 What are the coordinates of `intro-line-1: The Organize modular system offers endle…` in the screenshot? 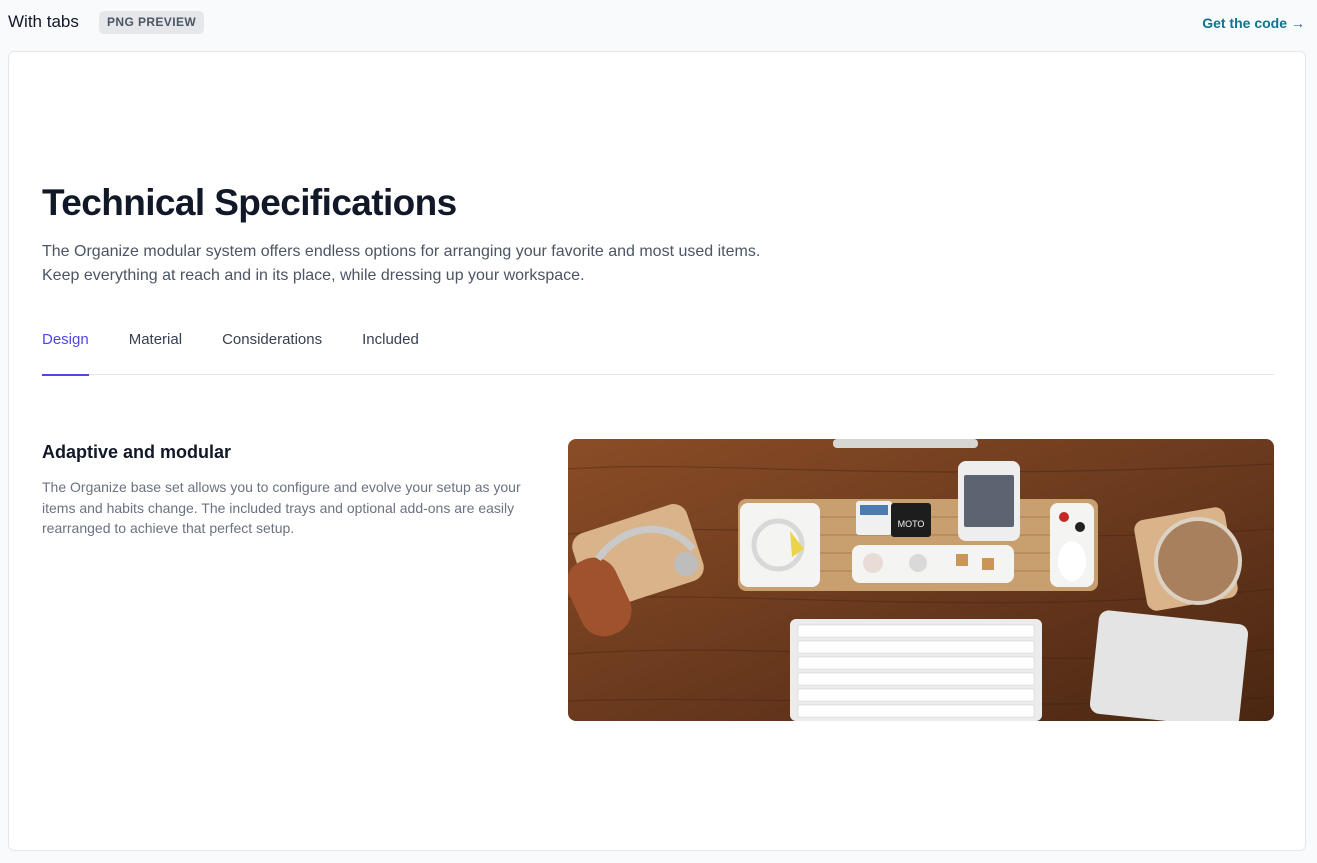 It's located at (401, 251).